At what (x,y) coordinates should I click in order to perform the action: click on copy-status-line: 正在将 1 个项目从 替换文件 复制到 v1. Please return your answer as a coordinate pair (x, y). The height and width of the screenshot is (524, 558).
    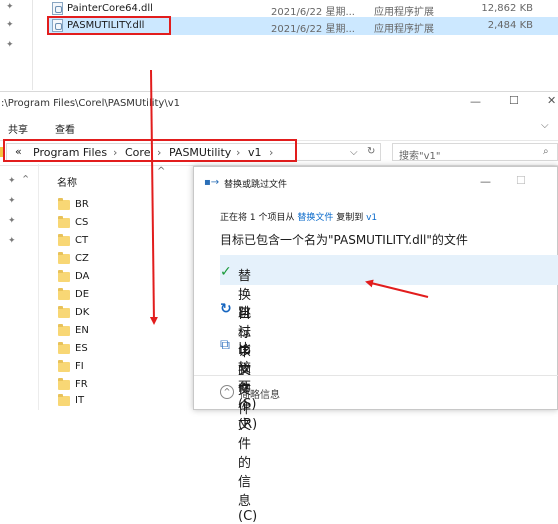
    Looking at the image, I should click on (298, 216).